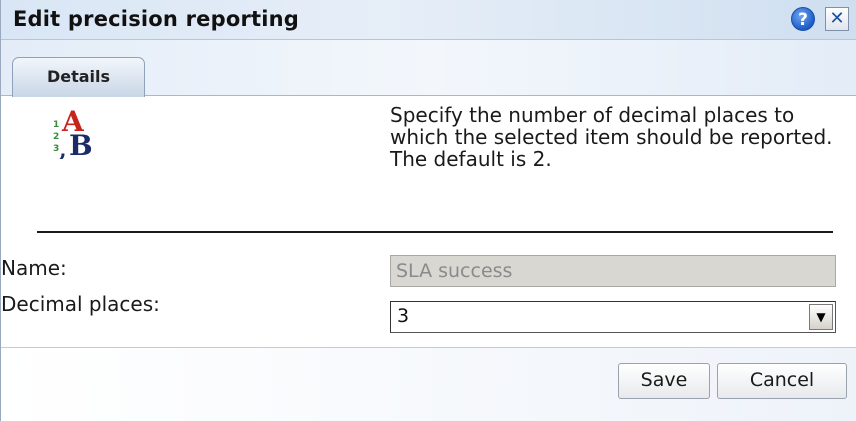 The image size is (856, 421). I want to click on decimal-precision-icon: 1 2 3 A , B, so click(73, 132).